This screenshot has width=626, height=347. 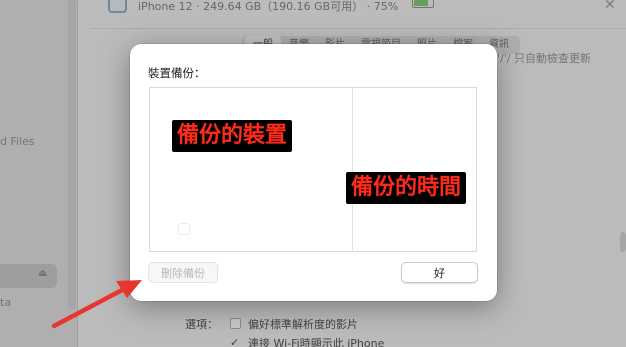 What do you see at coordinates (183, 272) in the screenshot?
I see `delete-backup-button: 刪除備份` at bounding box center [183, 272].